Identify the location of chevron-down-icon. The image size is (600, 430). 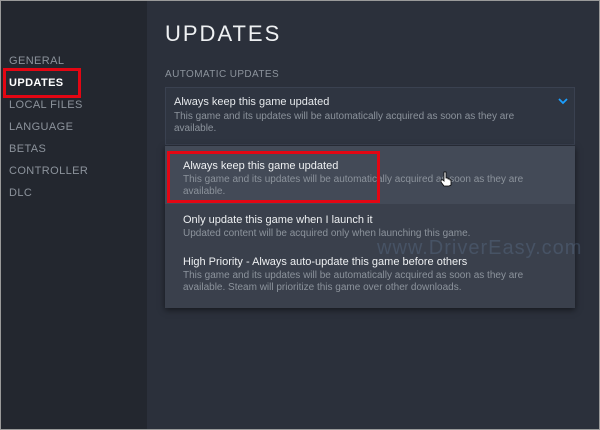
(563, 101).